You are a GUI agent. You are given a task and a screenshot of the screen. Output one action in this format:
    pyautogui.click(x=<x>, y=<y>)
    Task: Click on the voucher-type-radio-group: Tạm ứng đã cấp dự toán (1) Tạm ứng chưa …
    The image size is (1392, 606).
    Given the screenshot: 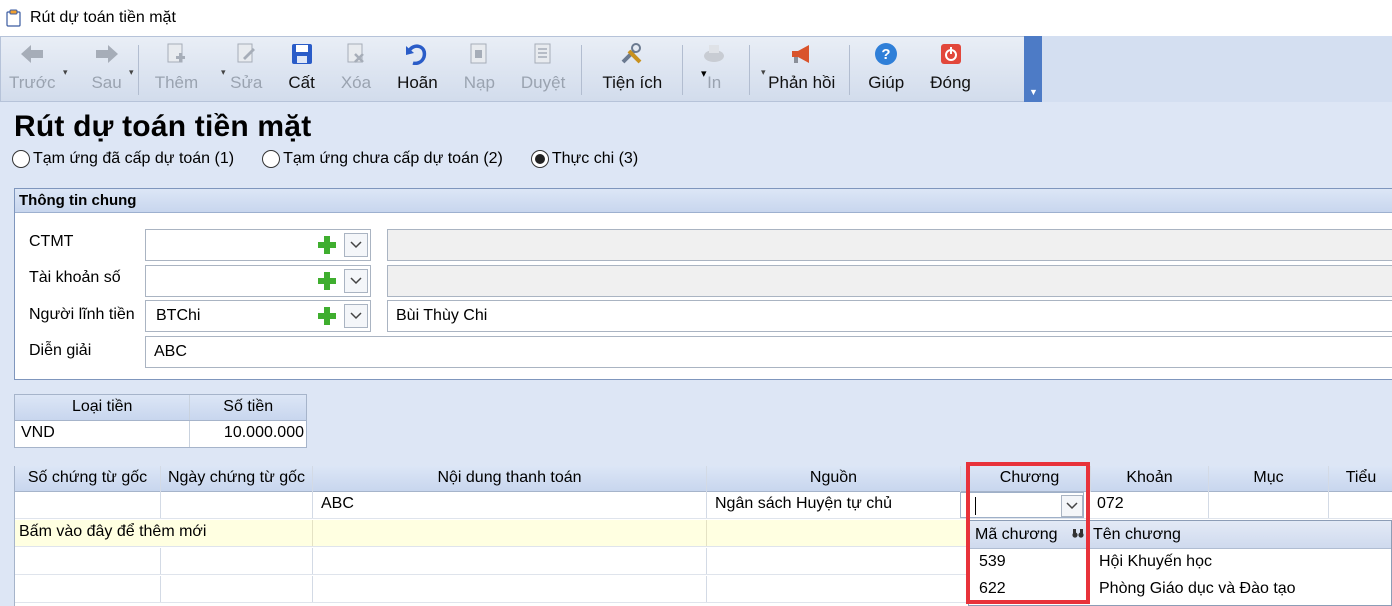 What is the action you would take?
    pyautogui.click(x=325, y=159)
    